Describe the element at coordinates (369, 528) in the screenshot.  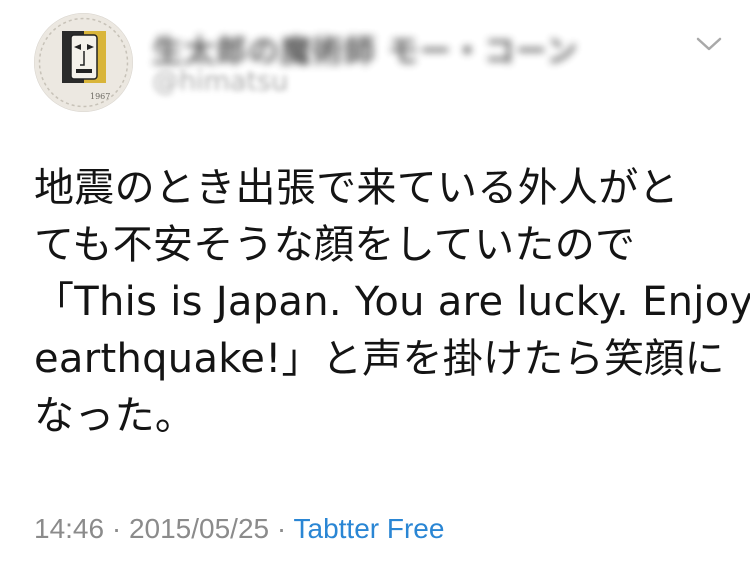
I see `tweet-source-app-link: Tabtter Free` at that location.